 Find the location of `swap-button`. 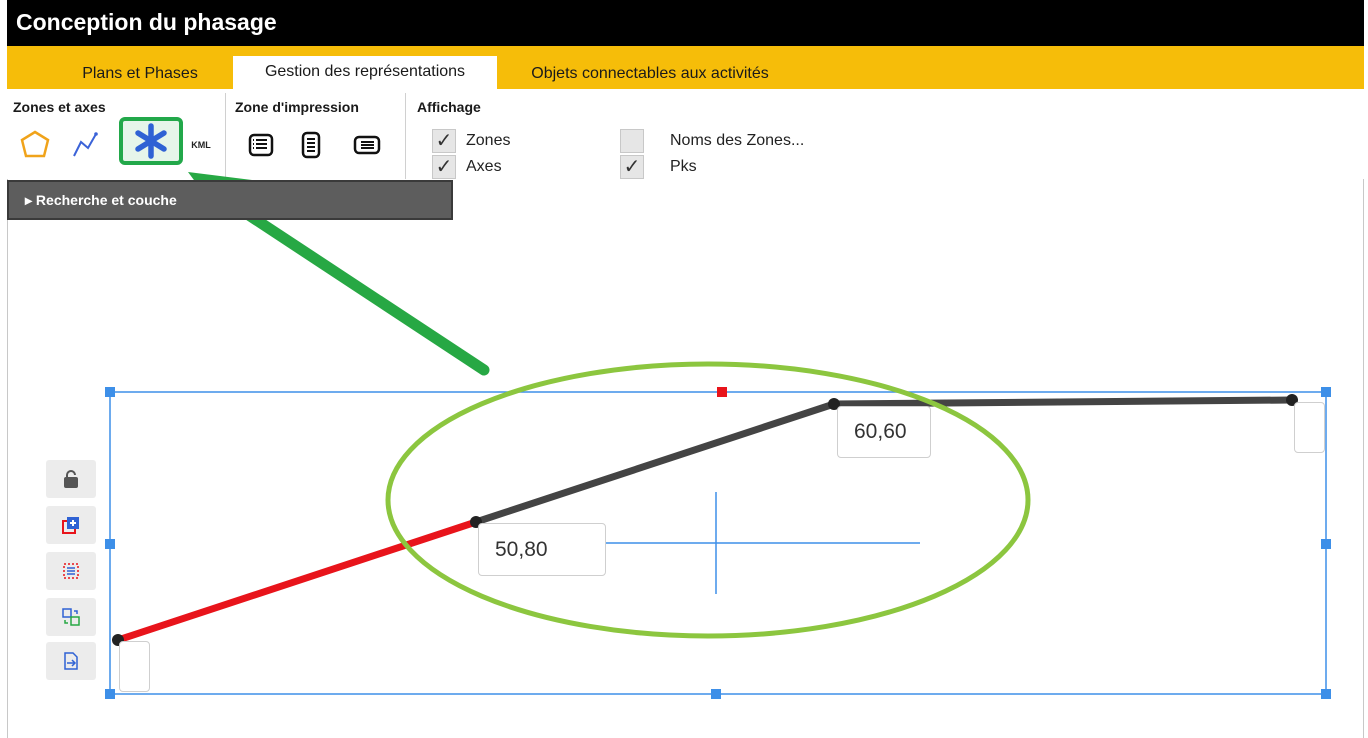

swap-button is located at coordinates (71, 617).